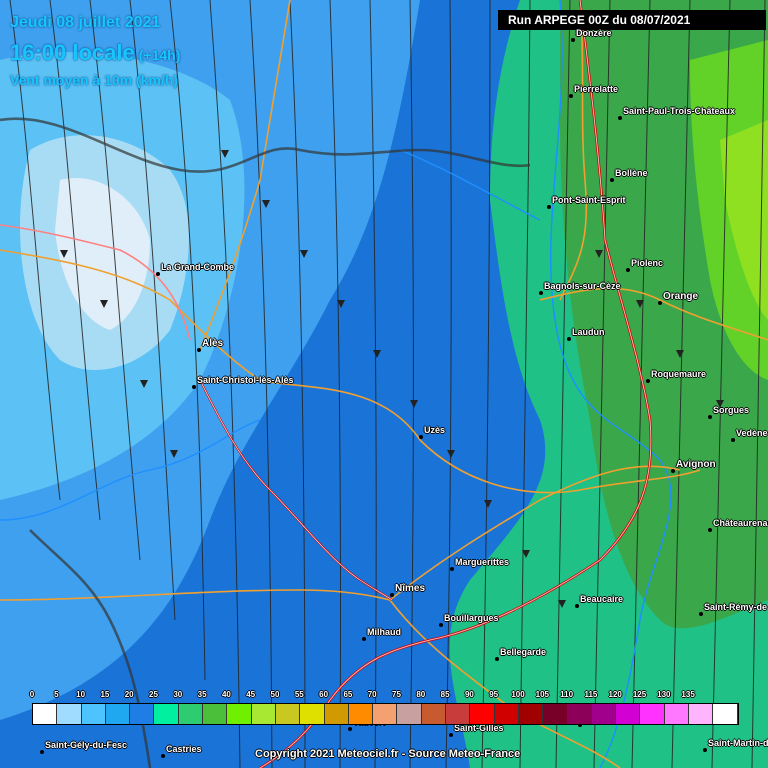 This screenshot has width=768, height=768. Describe the element at coordinates (178, 694) in the screenshot. I see `legend-tick-label: 30` at that location.